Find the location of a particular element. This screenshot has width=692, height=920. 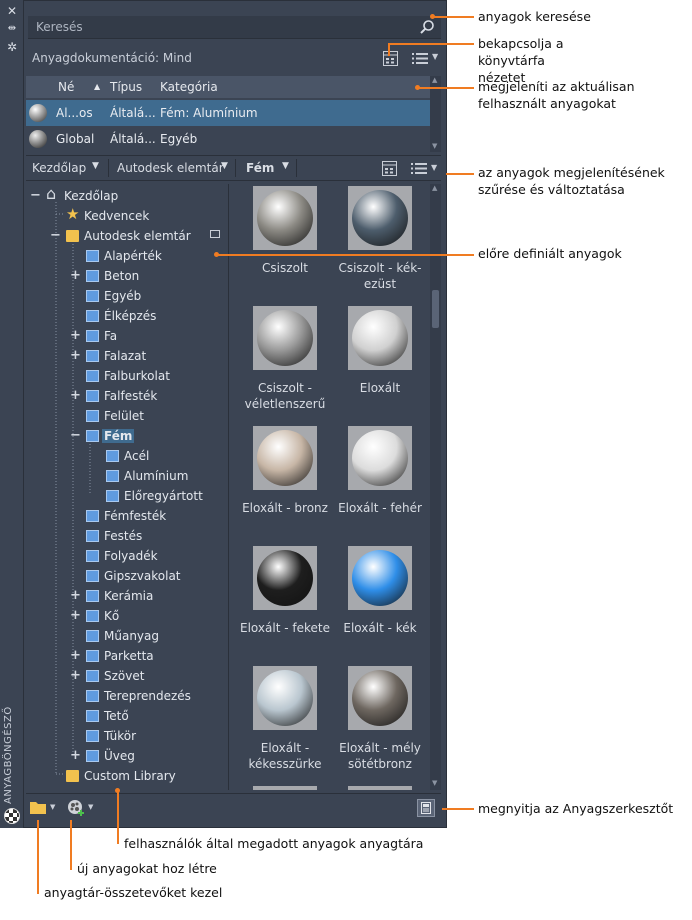

tree-item: Előregyártott is located at coordinates (127, 496).